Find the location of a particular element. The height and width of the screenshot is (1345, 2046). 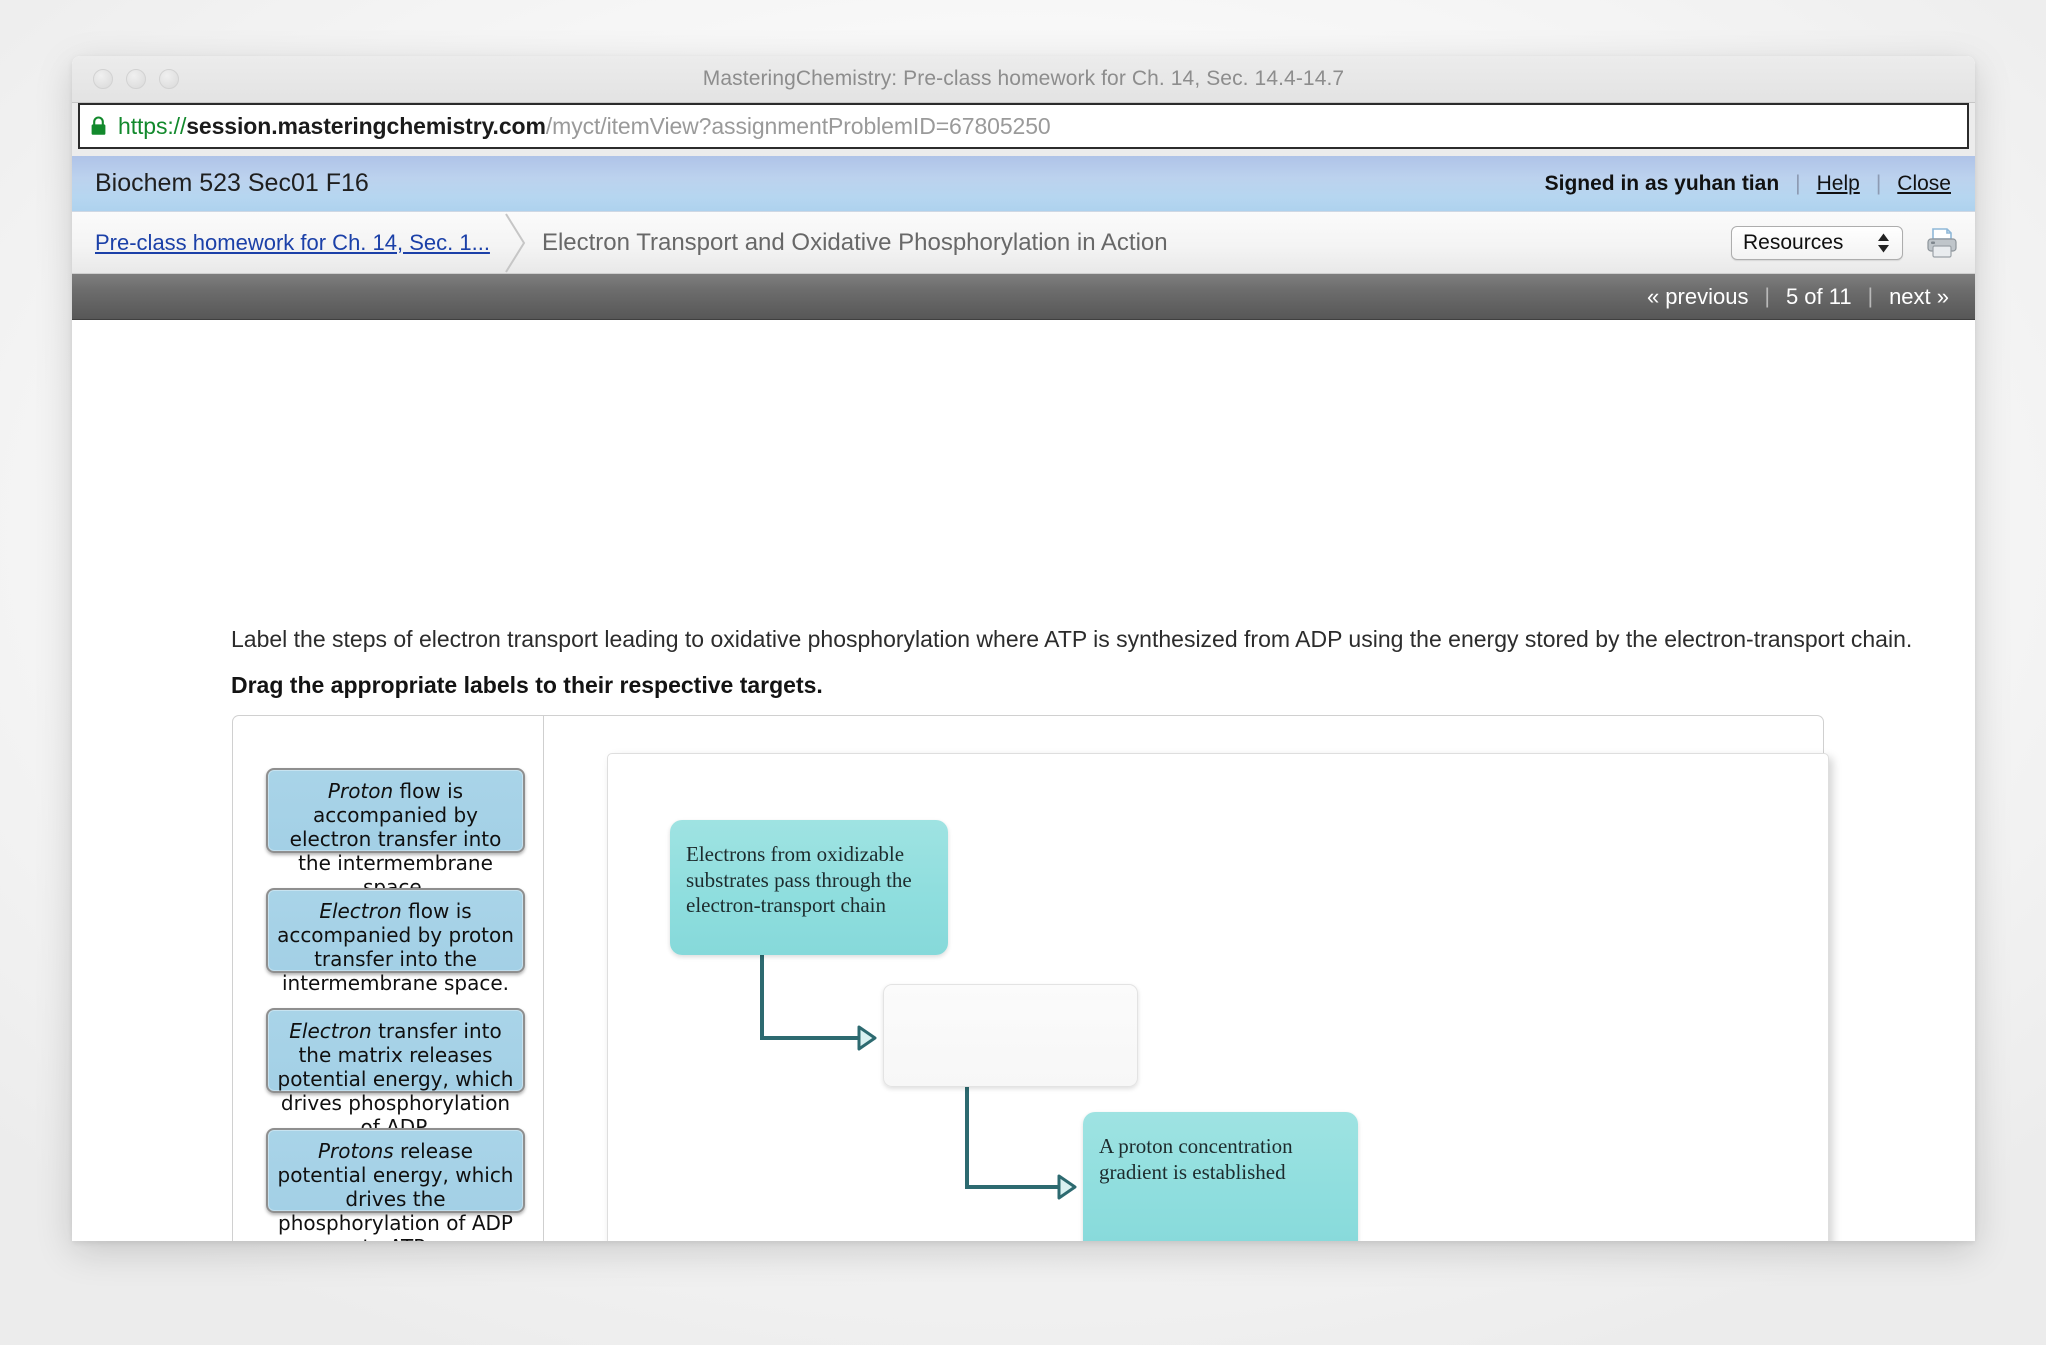

item-counter: 5 of 11 is located at coordinates (1818, 296).